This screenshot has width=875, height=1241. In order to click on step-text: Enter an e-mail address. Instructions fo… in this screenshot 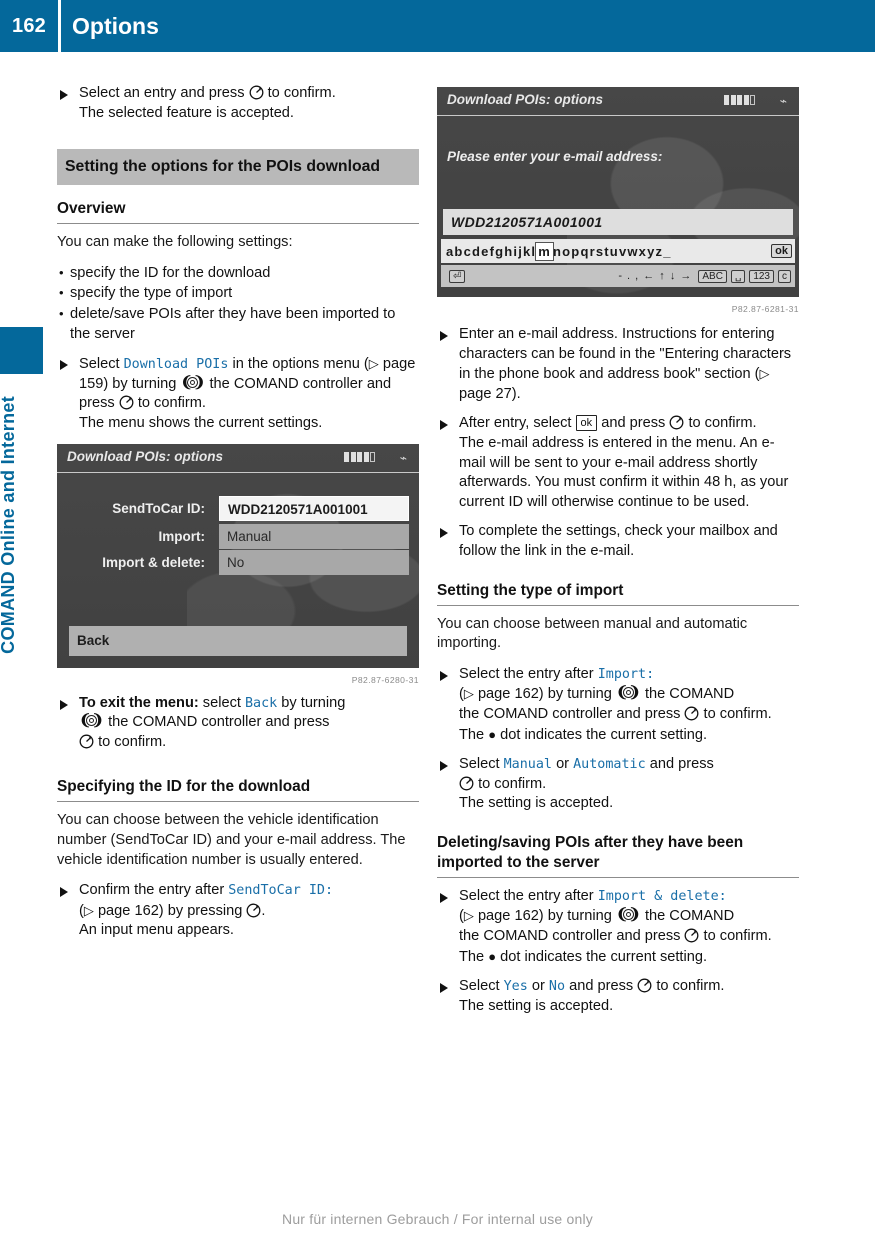, I will do `click(625, 354)`.